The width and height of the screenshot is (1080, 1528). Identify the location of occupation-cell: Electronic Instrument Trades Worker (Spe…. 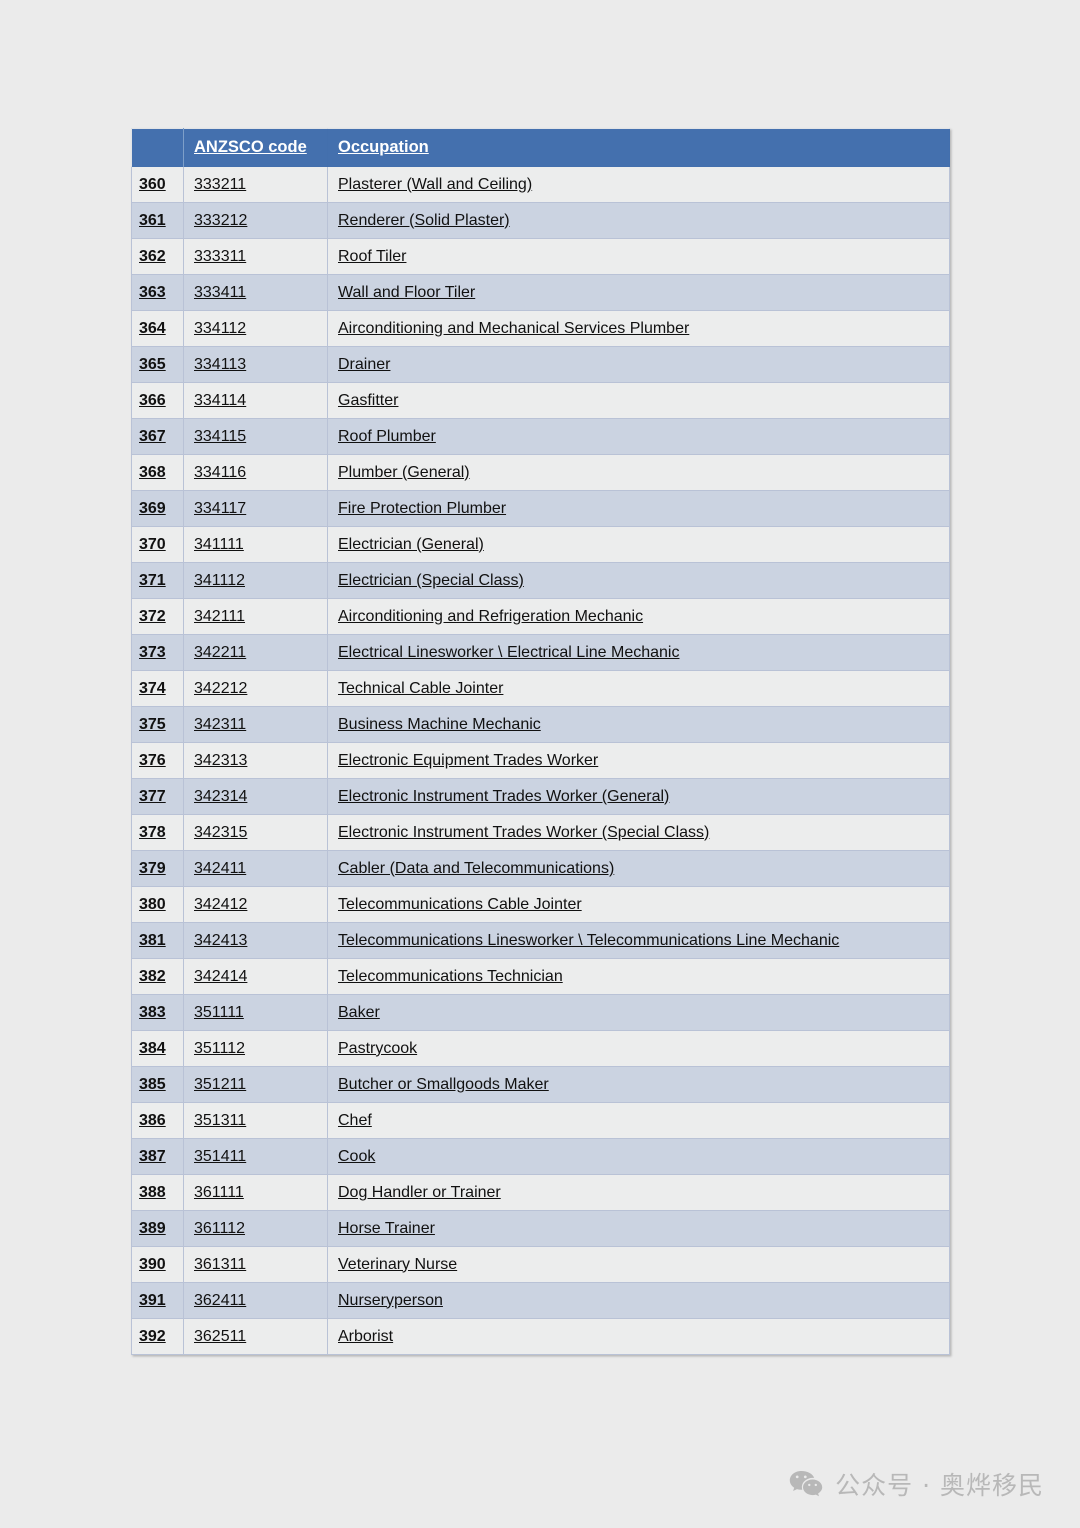
(638, 832).